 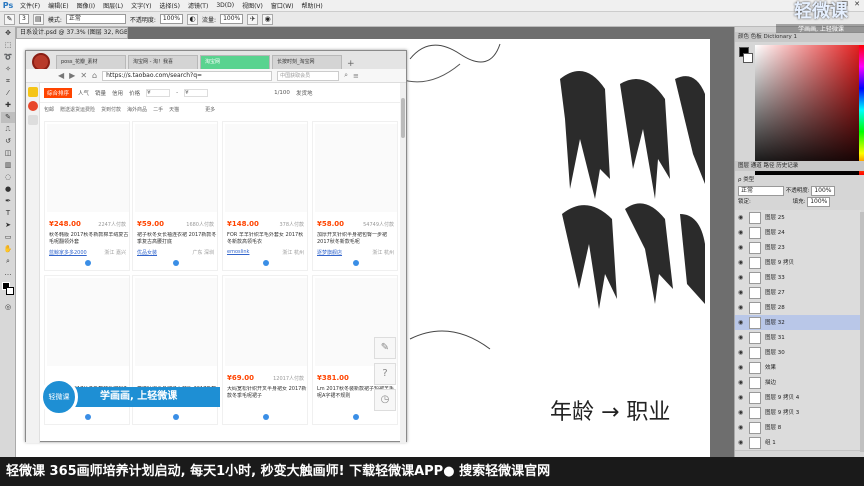 What do you see at coordinates (8, 177) in the screenshot?
I see `blur-tool-icon: ◌` at bounding box center [8, 177].